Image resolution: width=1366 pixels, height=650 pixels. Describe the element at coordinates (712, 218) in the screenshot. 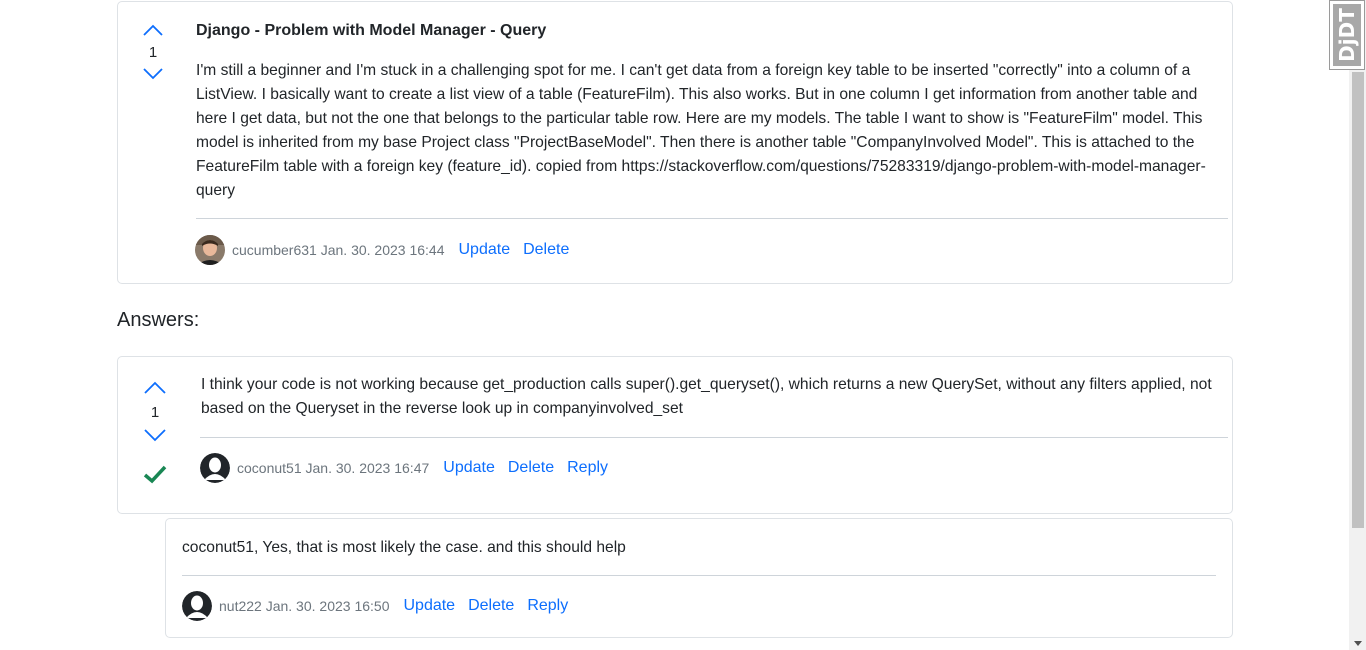

I see `question-divider` at that location.